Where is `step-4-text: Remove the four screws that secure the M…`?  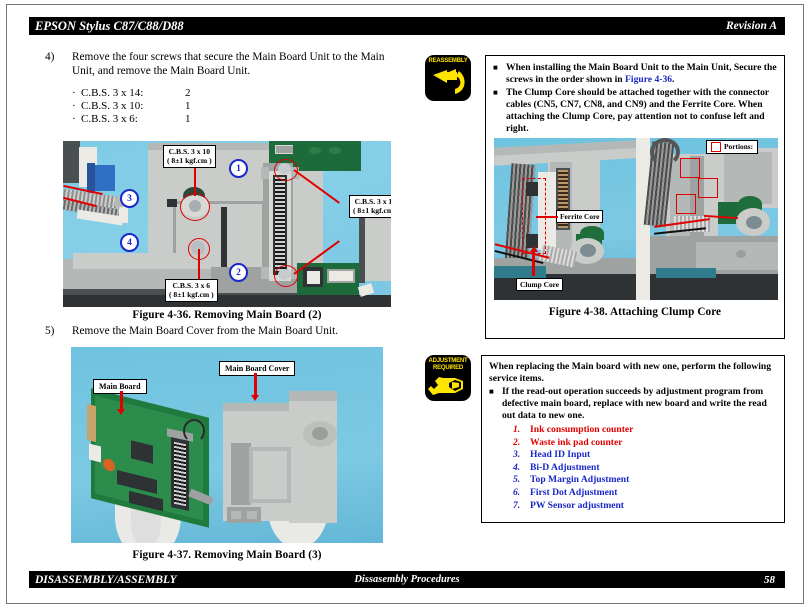 step-4-text: Remove the four screws that secure the M… is located at coordinates (228, 64).